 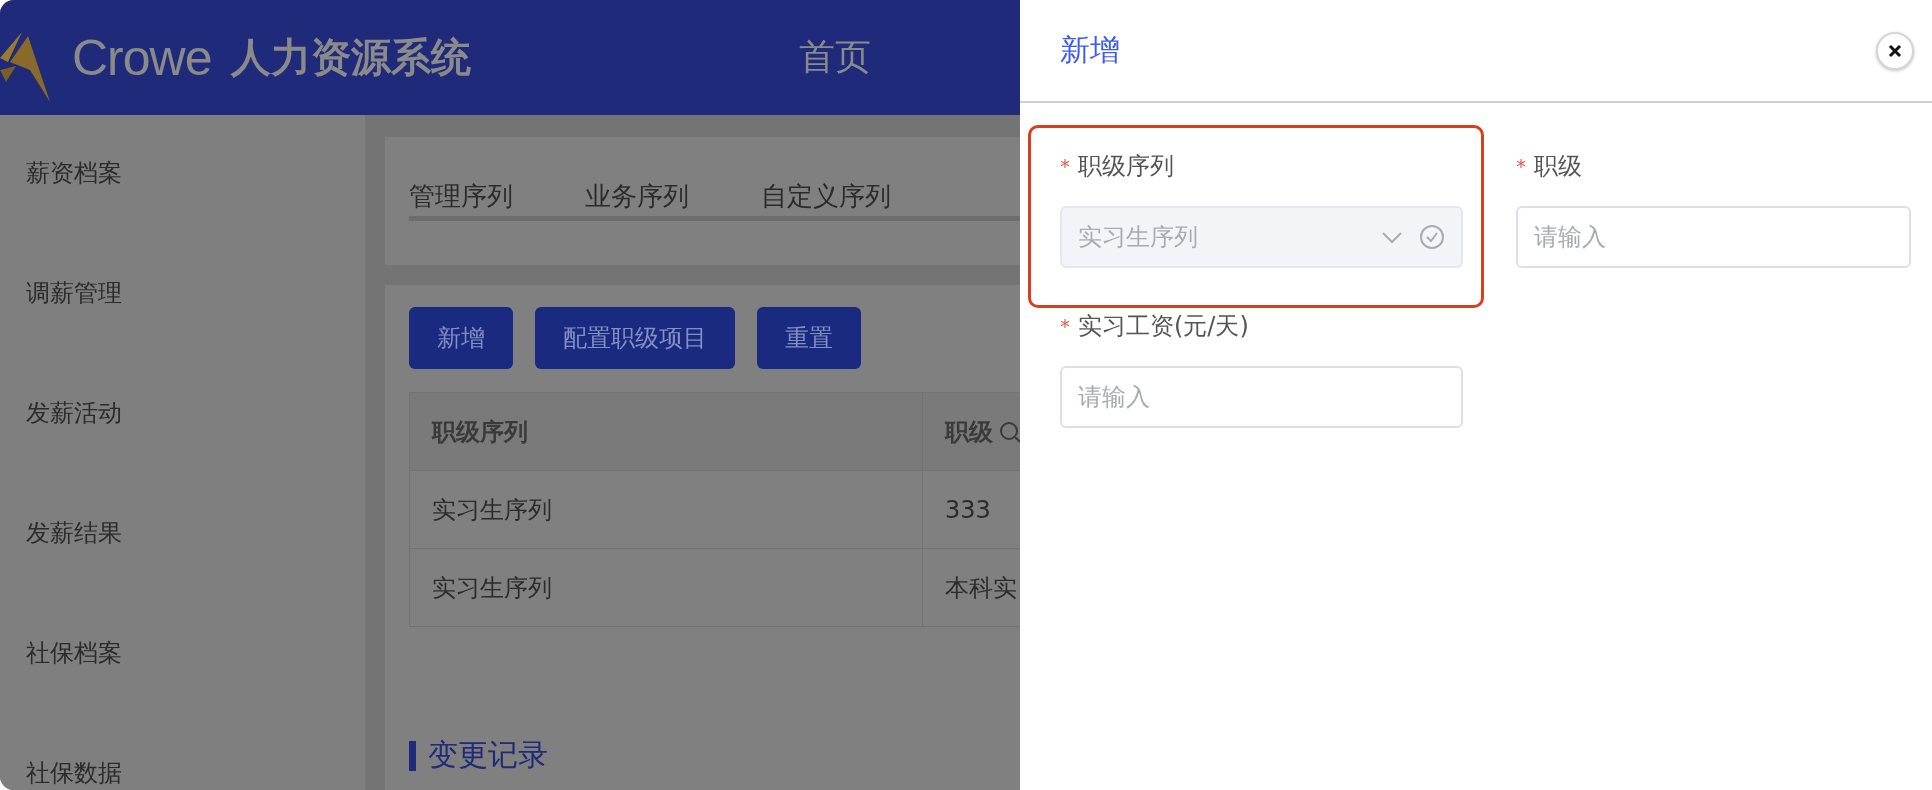 I want to click on sidebar-item: 社保档案, so click(x=182, y=695).